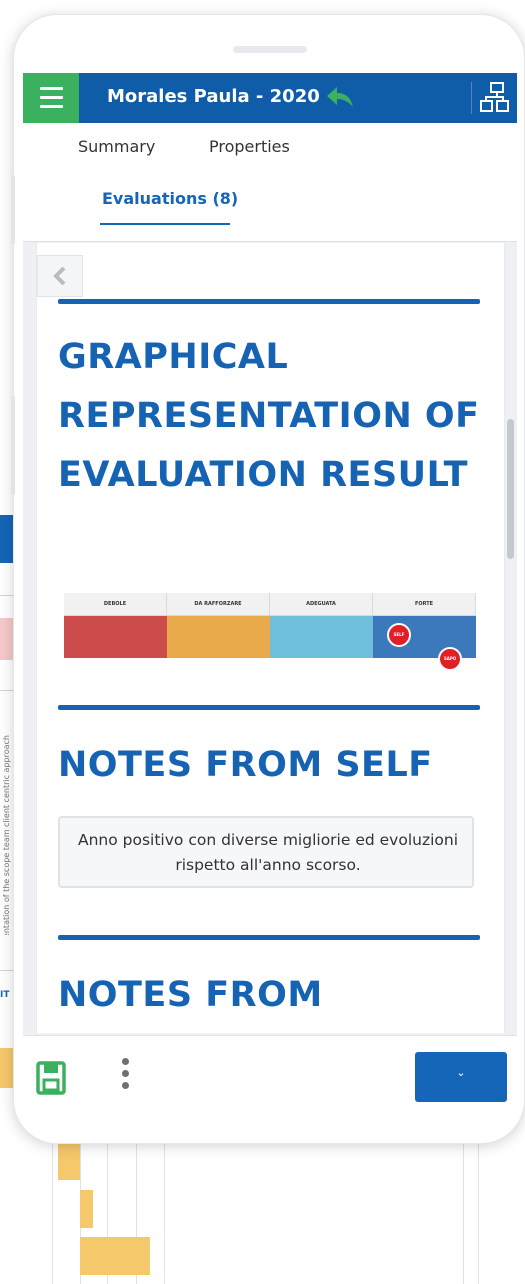  I want to click on chart-bars: SELF SAPO, so click(270, 643).